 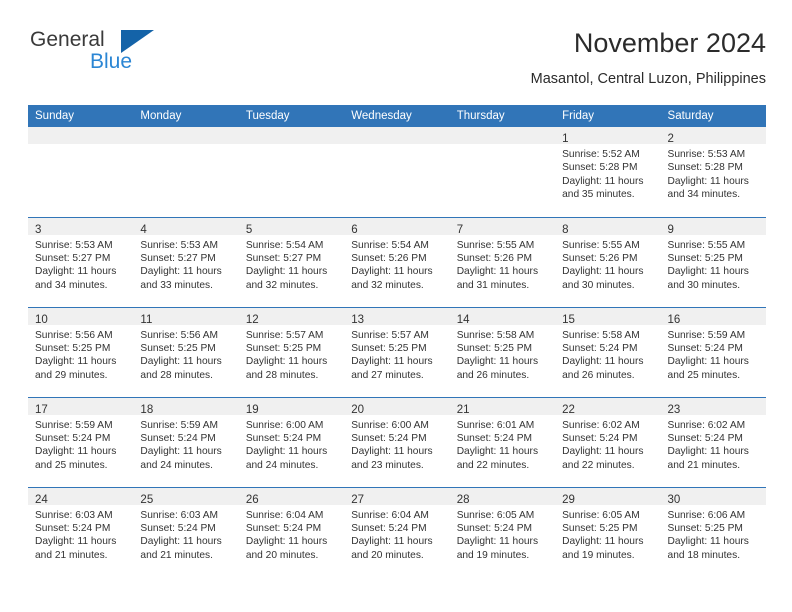 What do you see at coordinates (601, 515) in the screenshot?
I see `sunrise-line: Sunrise: 6:05 AM` at bounding box center [601, 515].